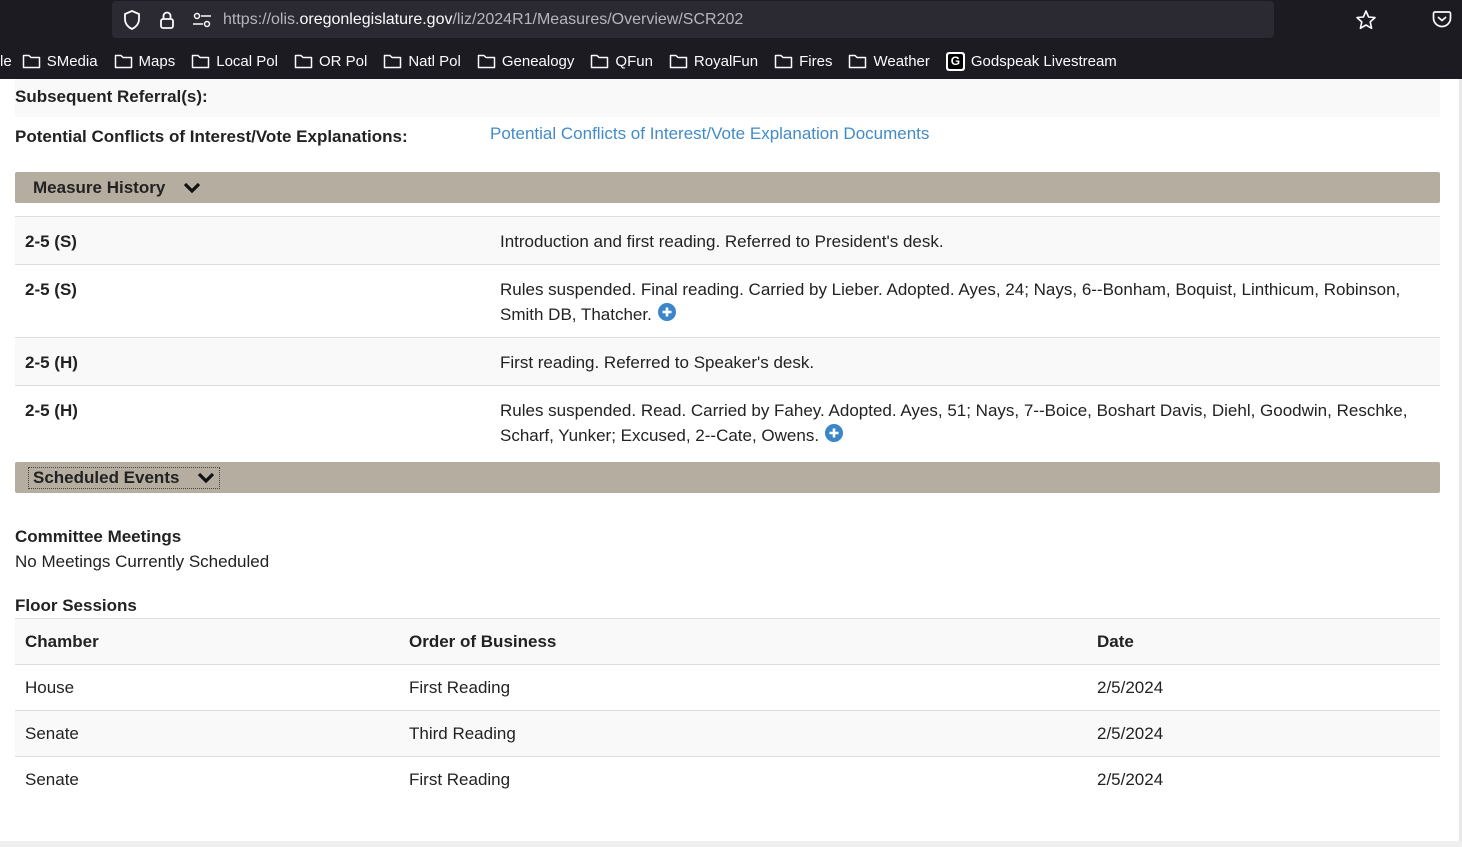  Describe the element at coordinates (713, 61) in the screenshot. I see `bookmark-folder-royalfun: RoyalFun` at that location.